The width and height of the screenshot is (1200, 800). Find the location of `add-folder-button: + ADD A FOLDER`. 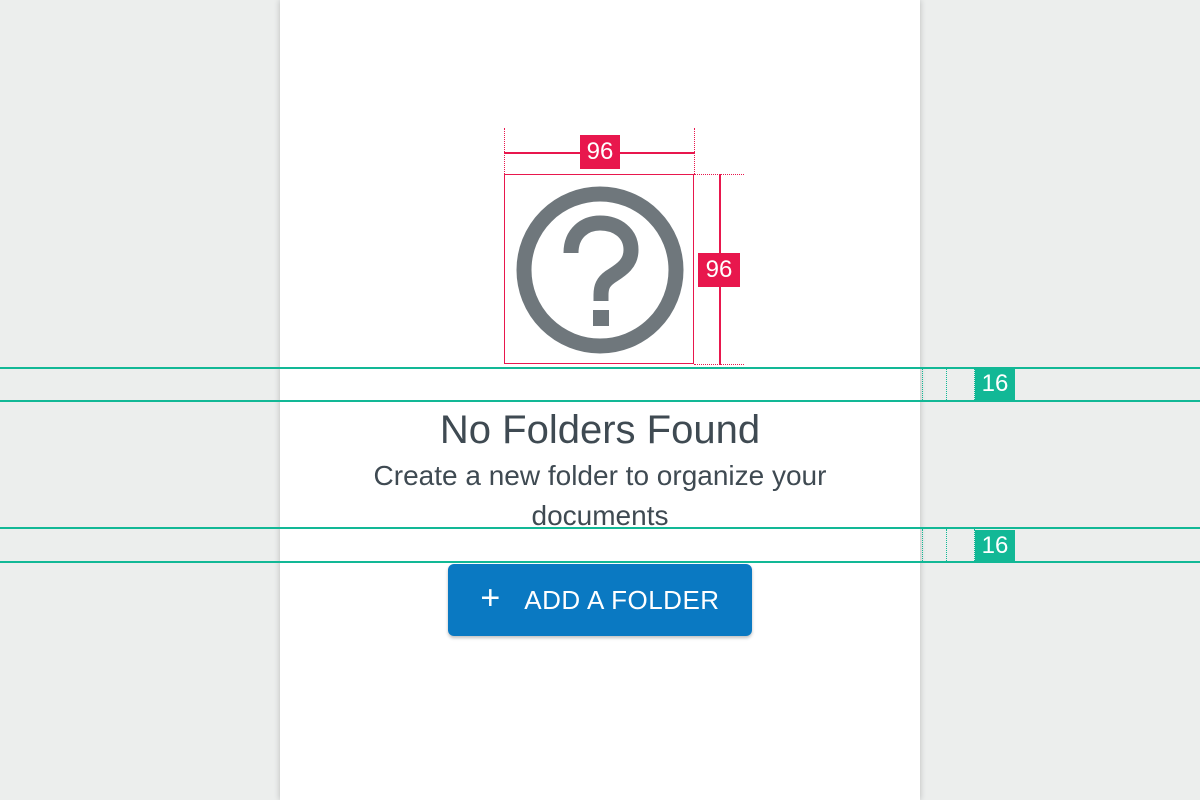

add-folder-button: + ADD A FOLDER is located at coordinates (600, 600).